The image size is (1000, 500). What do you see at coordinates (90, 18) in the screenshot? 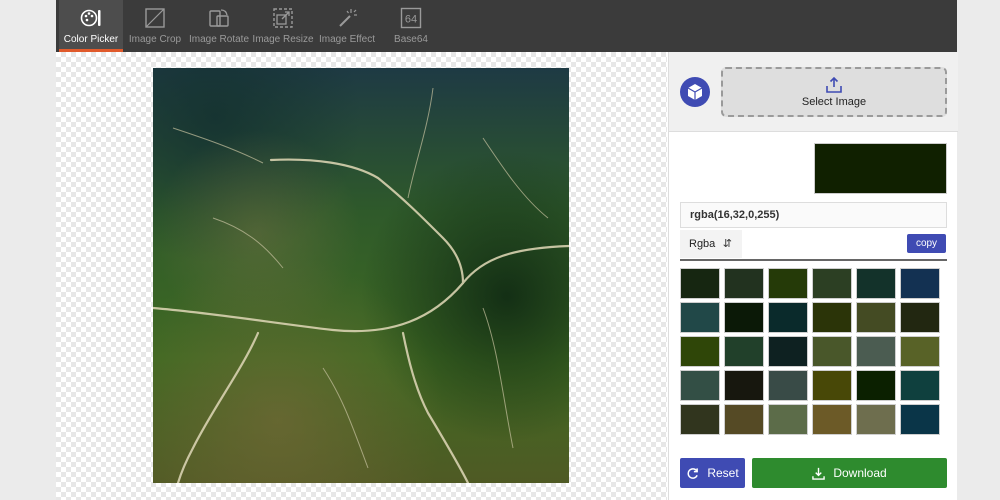
I see `palette-icon` at bounding box center [90, 18].